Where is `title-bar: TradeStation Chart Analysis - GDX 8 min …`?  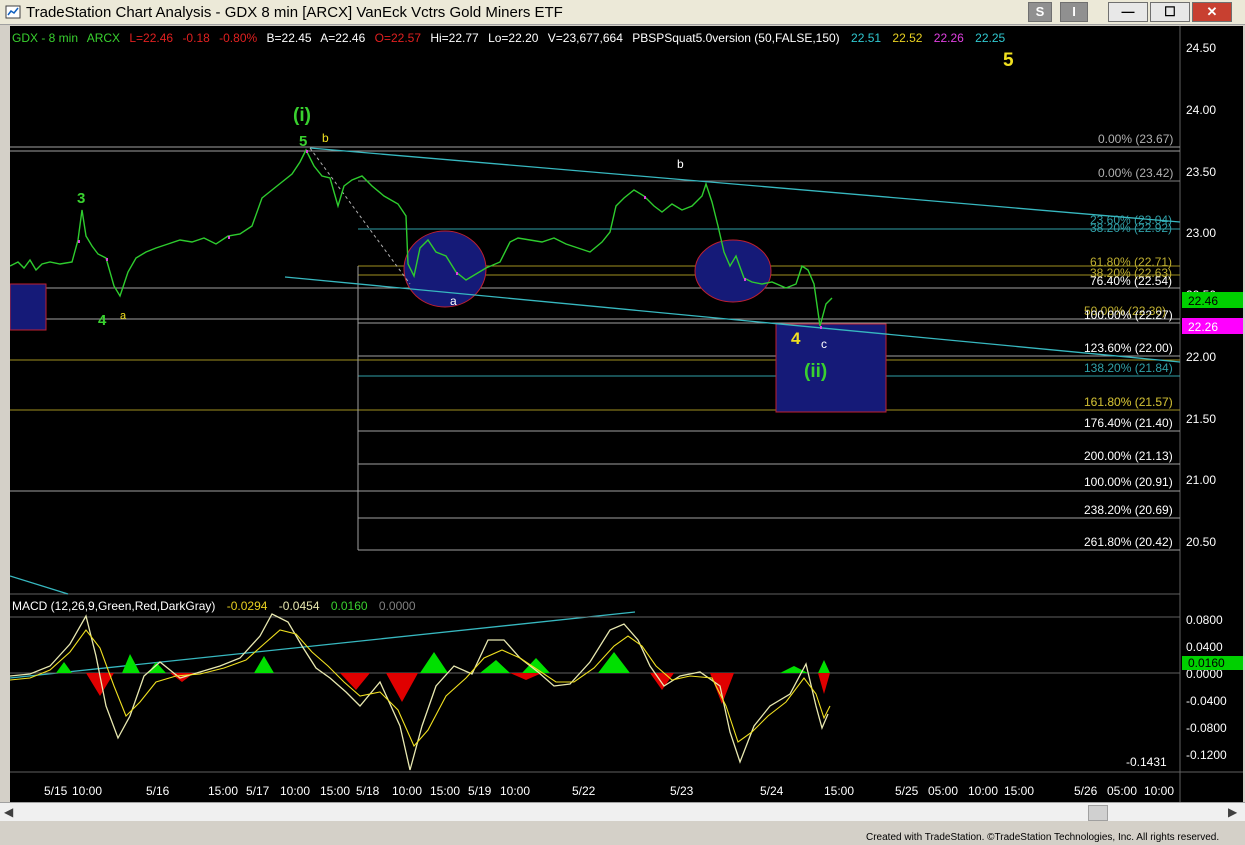 title-bar: TradeStation Chart Analysis - GDX 8 min … is located at coordinates (622, 12).